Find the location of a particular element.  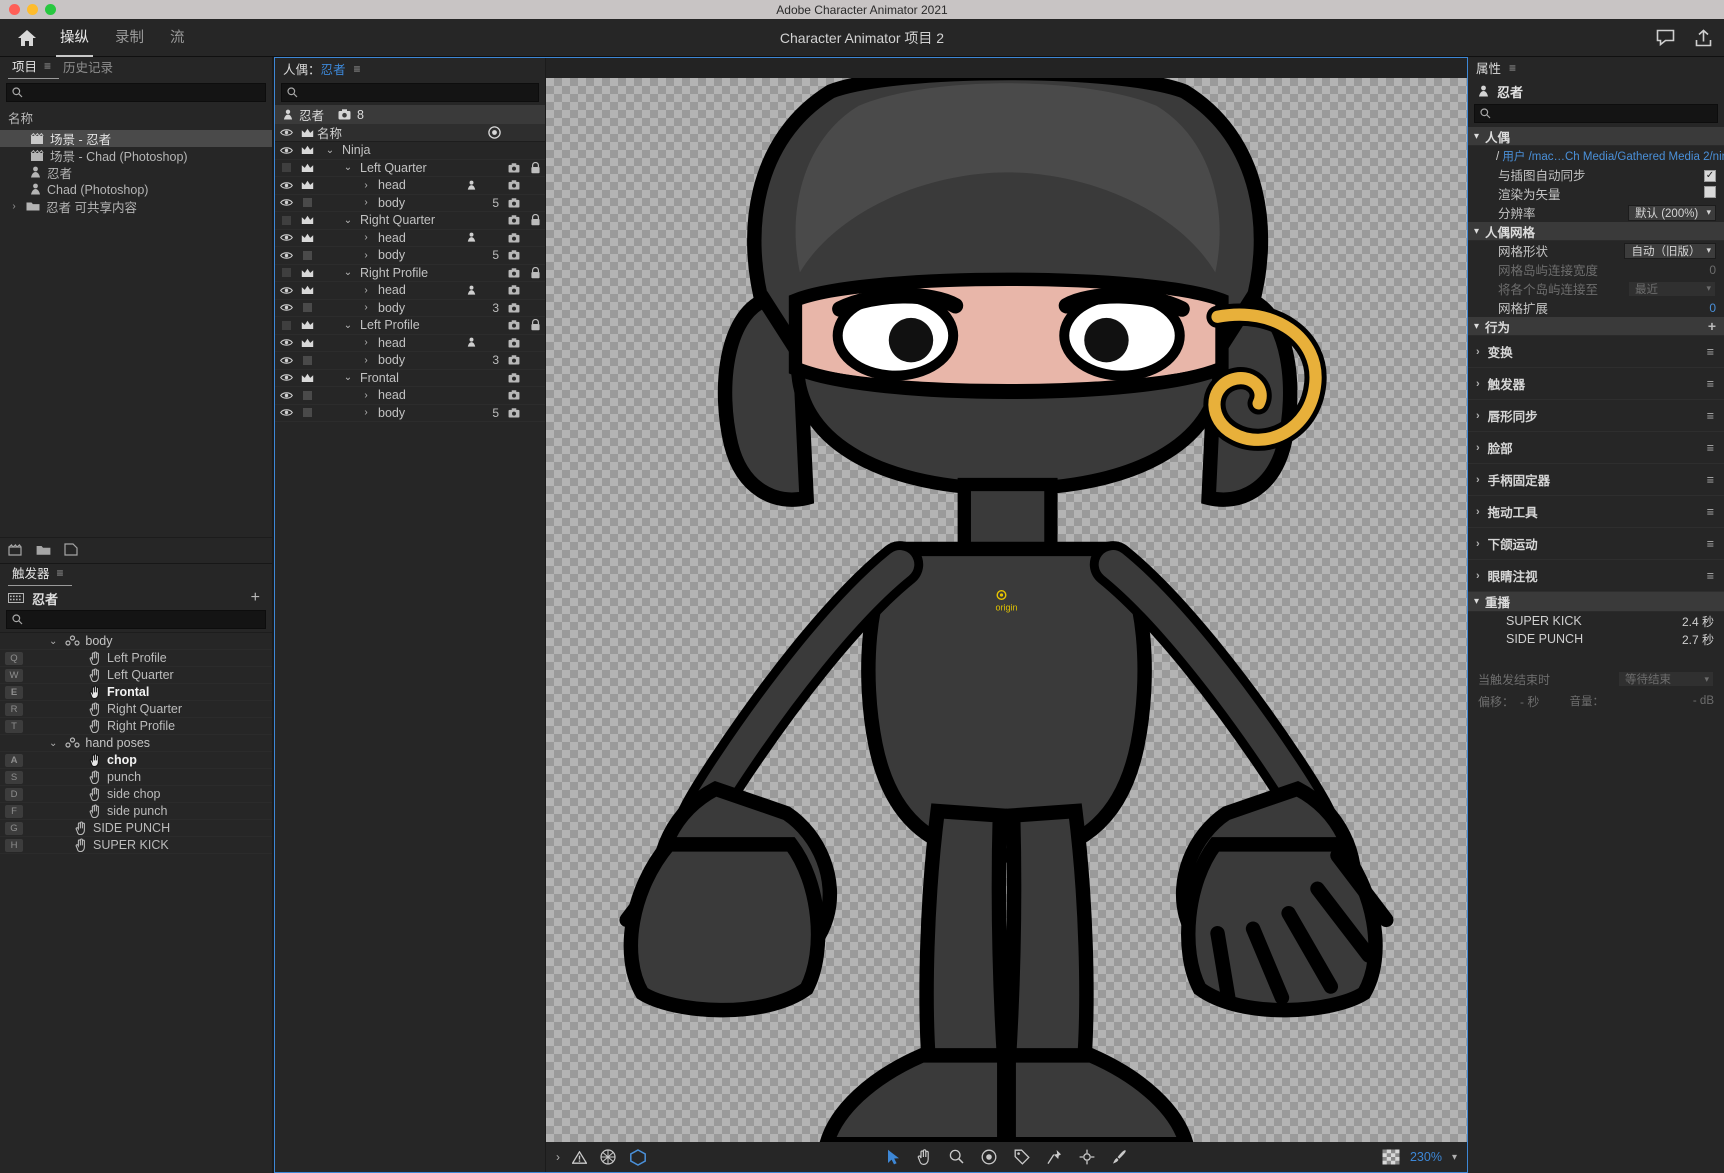

path-user-link: 用户 is located at coordinates (1513, 157).